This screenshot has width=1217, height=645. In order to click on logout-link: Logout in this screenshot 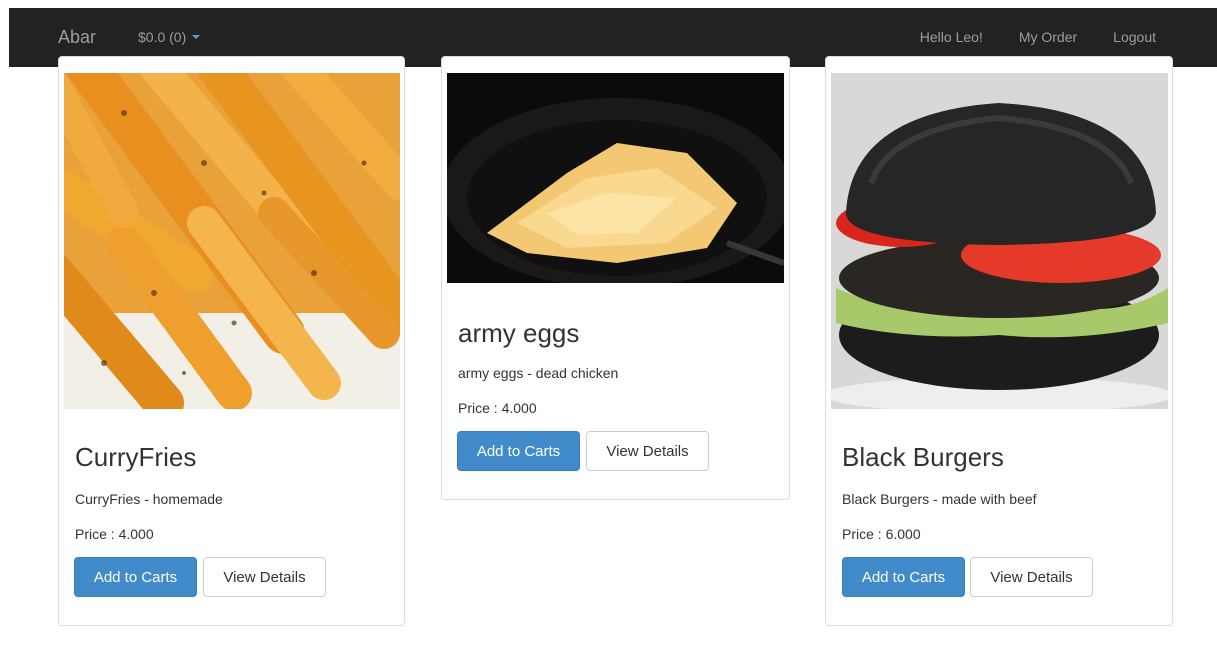, I will do `click(1134, 37)`.